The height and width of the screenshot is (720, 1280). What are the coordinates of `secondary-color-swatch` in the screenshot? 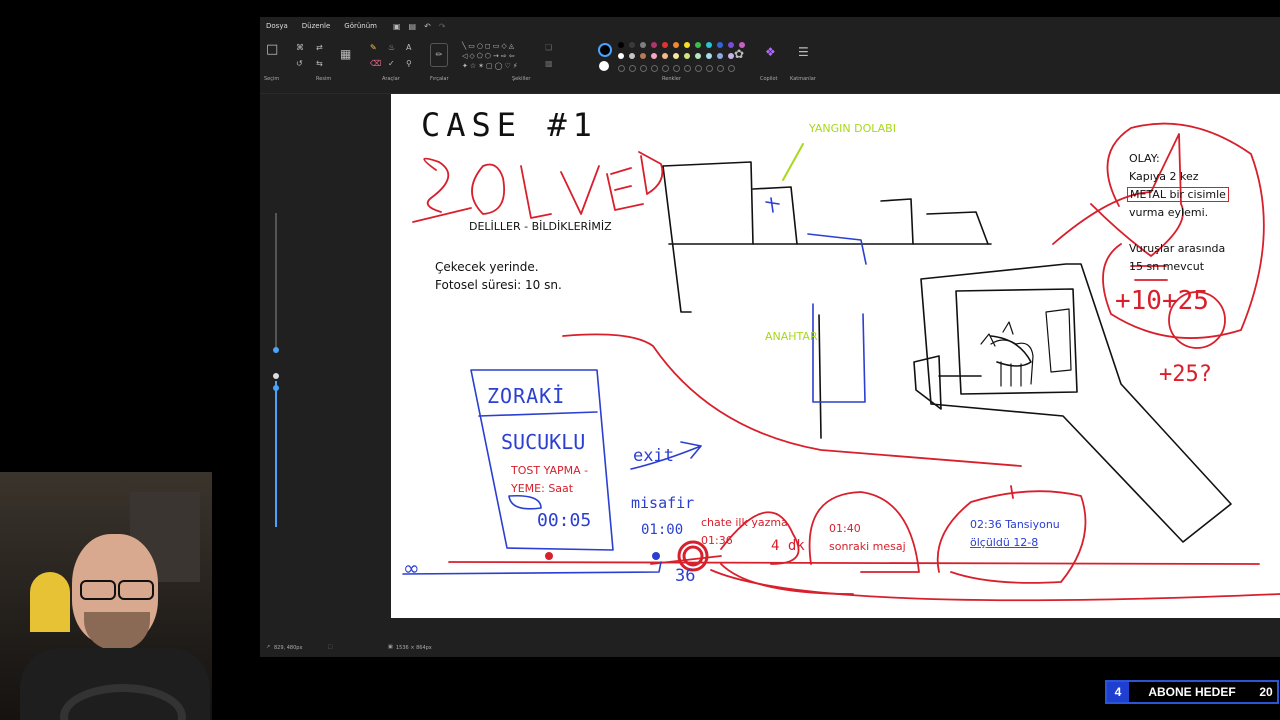 It's located at (604, 66).